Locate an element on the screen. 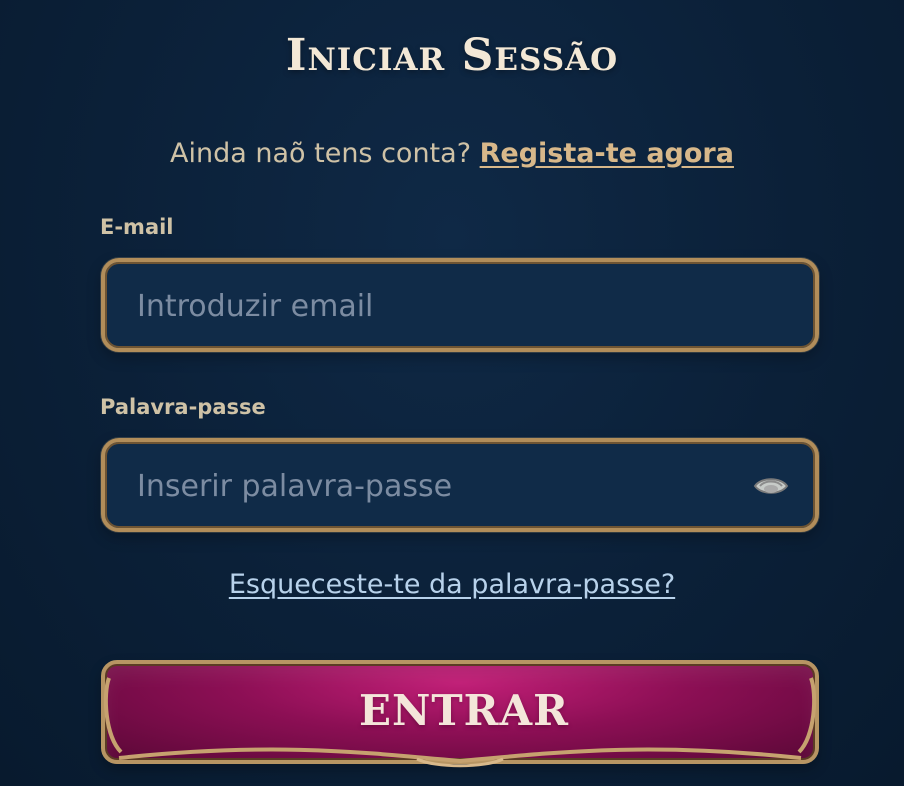 The height and width of the screenshot is (786, 904). forgot-password-link: Esqueceste-te da palavra-passe? is located at coordinates (452, 584).